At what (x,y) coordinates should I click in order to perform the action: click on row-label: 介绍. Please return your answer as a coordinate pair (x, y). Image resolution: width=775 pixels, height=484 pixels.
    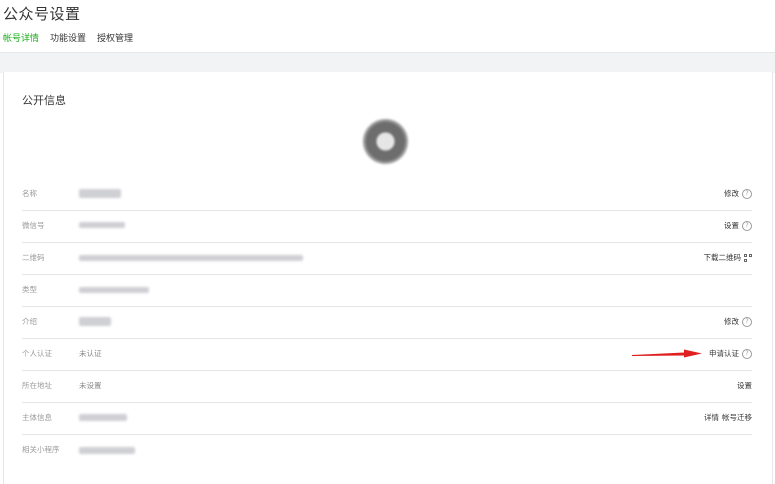
    Looking at the image, I should click on (29, 321).